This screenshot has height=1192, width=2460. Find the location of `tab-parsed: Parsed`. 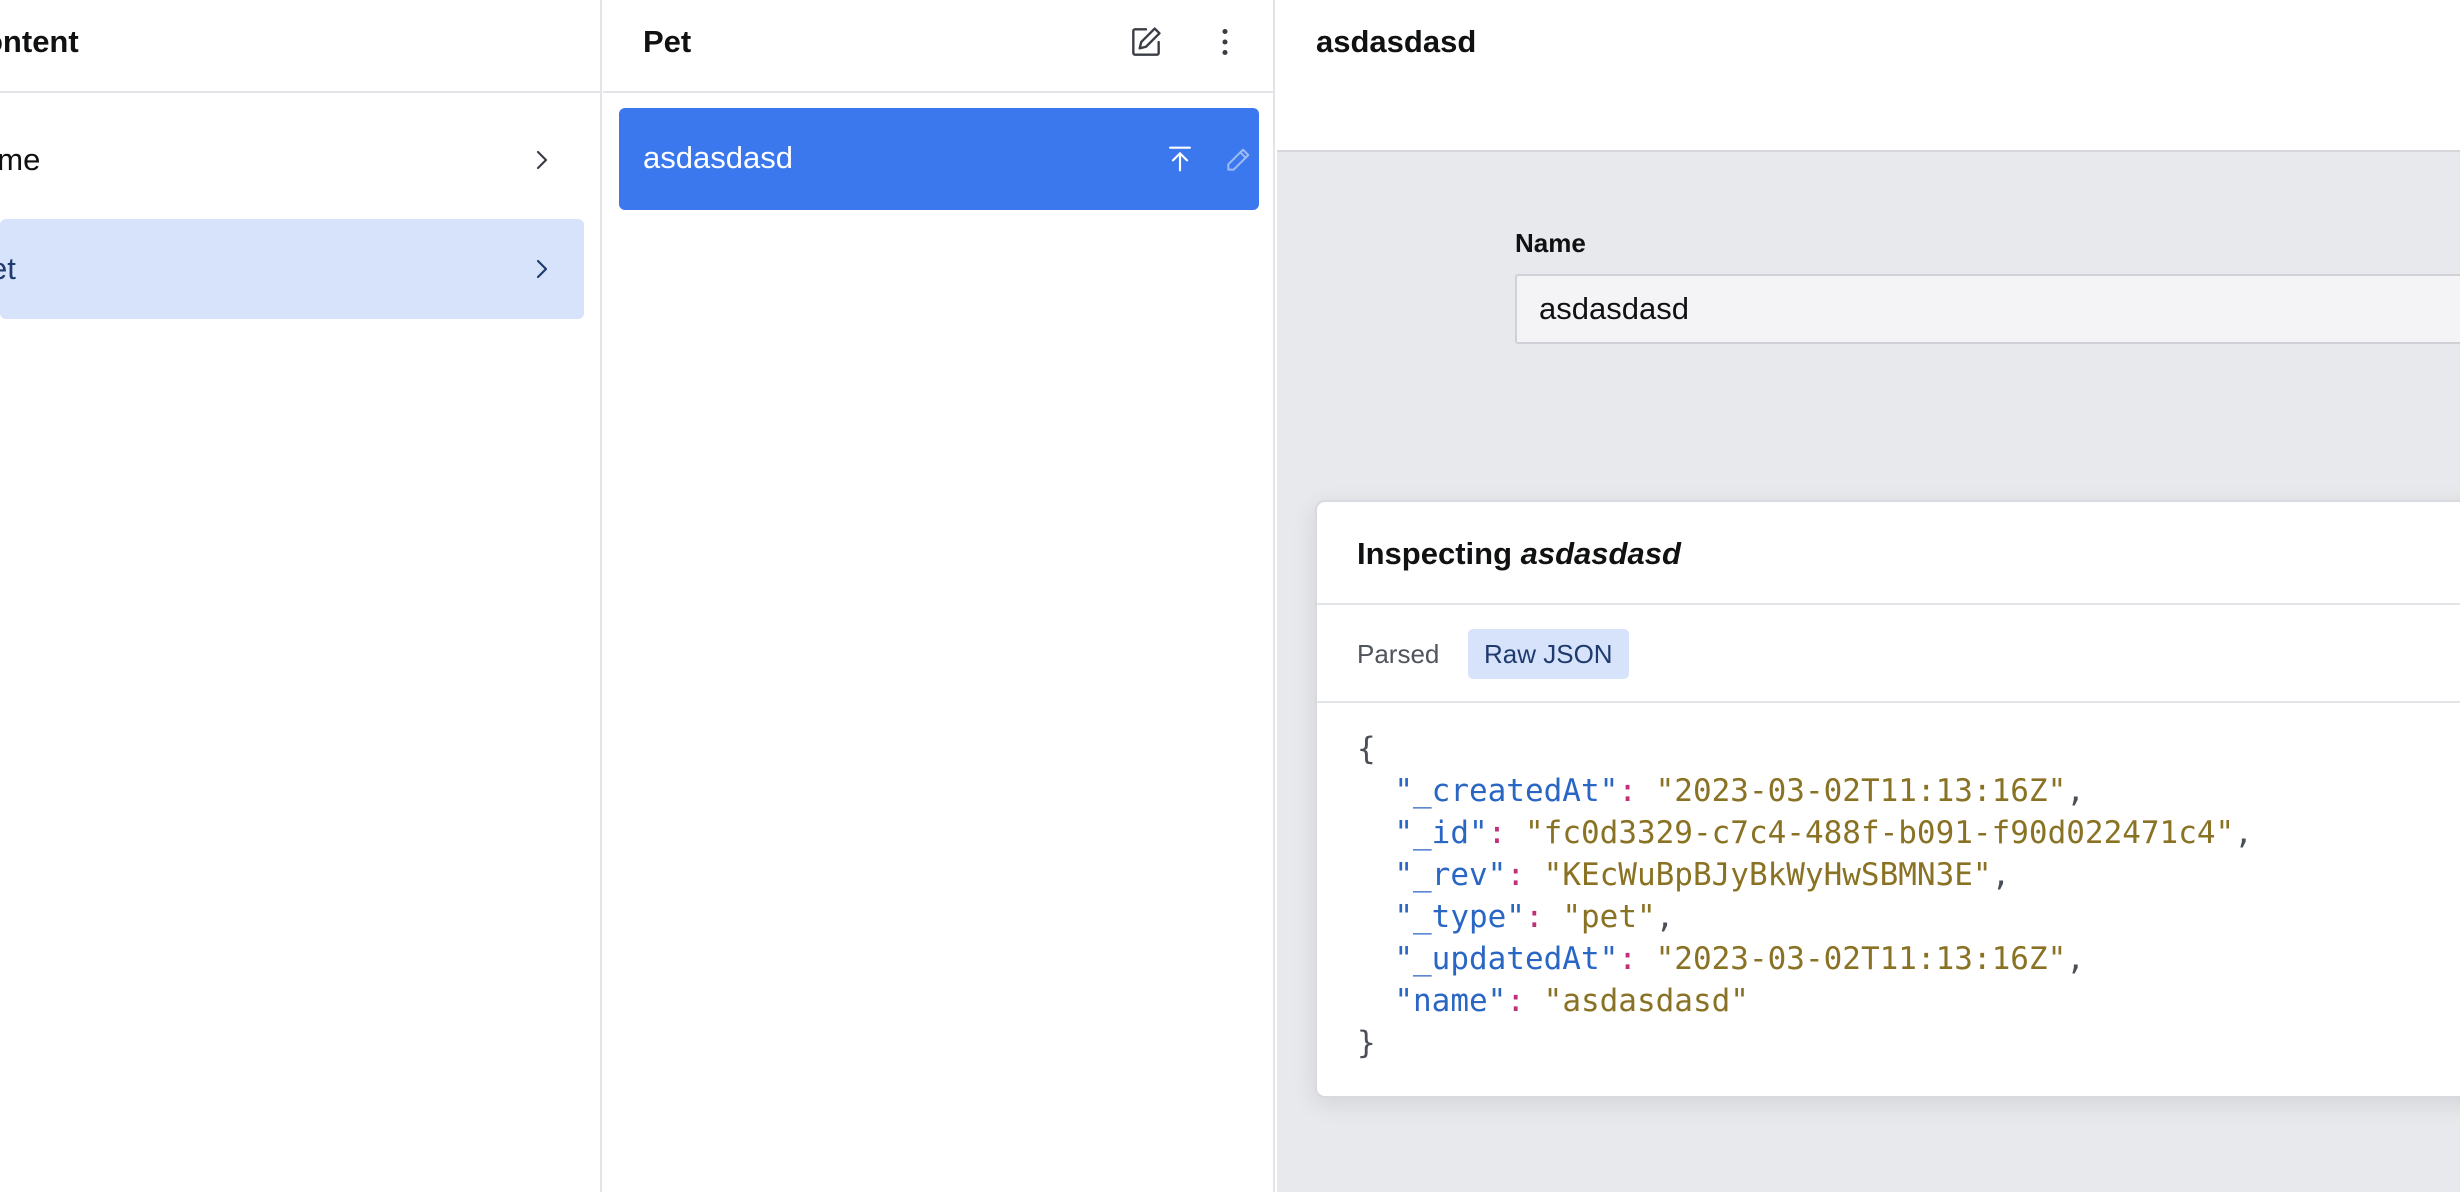

tab-parsed: Parsed is located at coordinates (1398, 654).